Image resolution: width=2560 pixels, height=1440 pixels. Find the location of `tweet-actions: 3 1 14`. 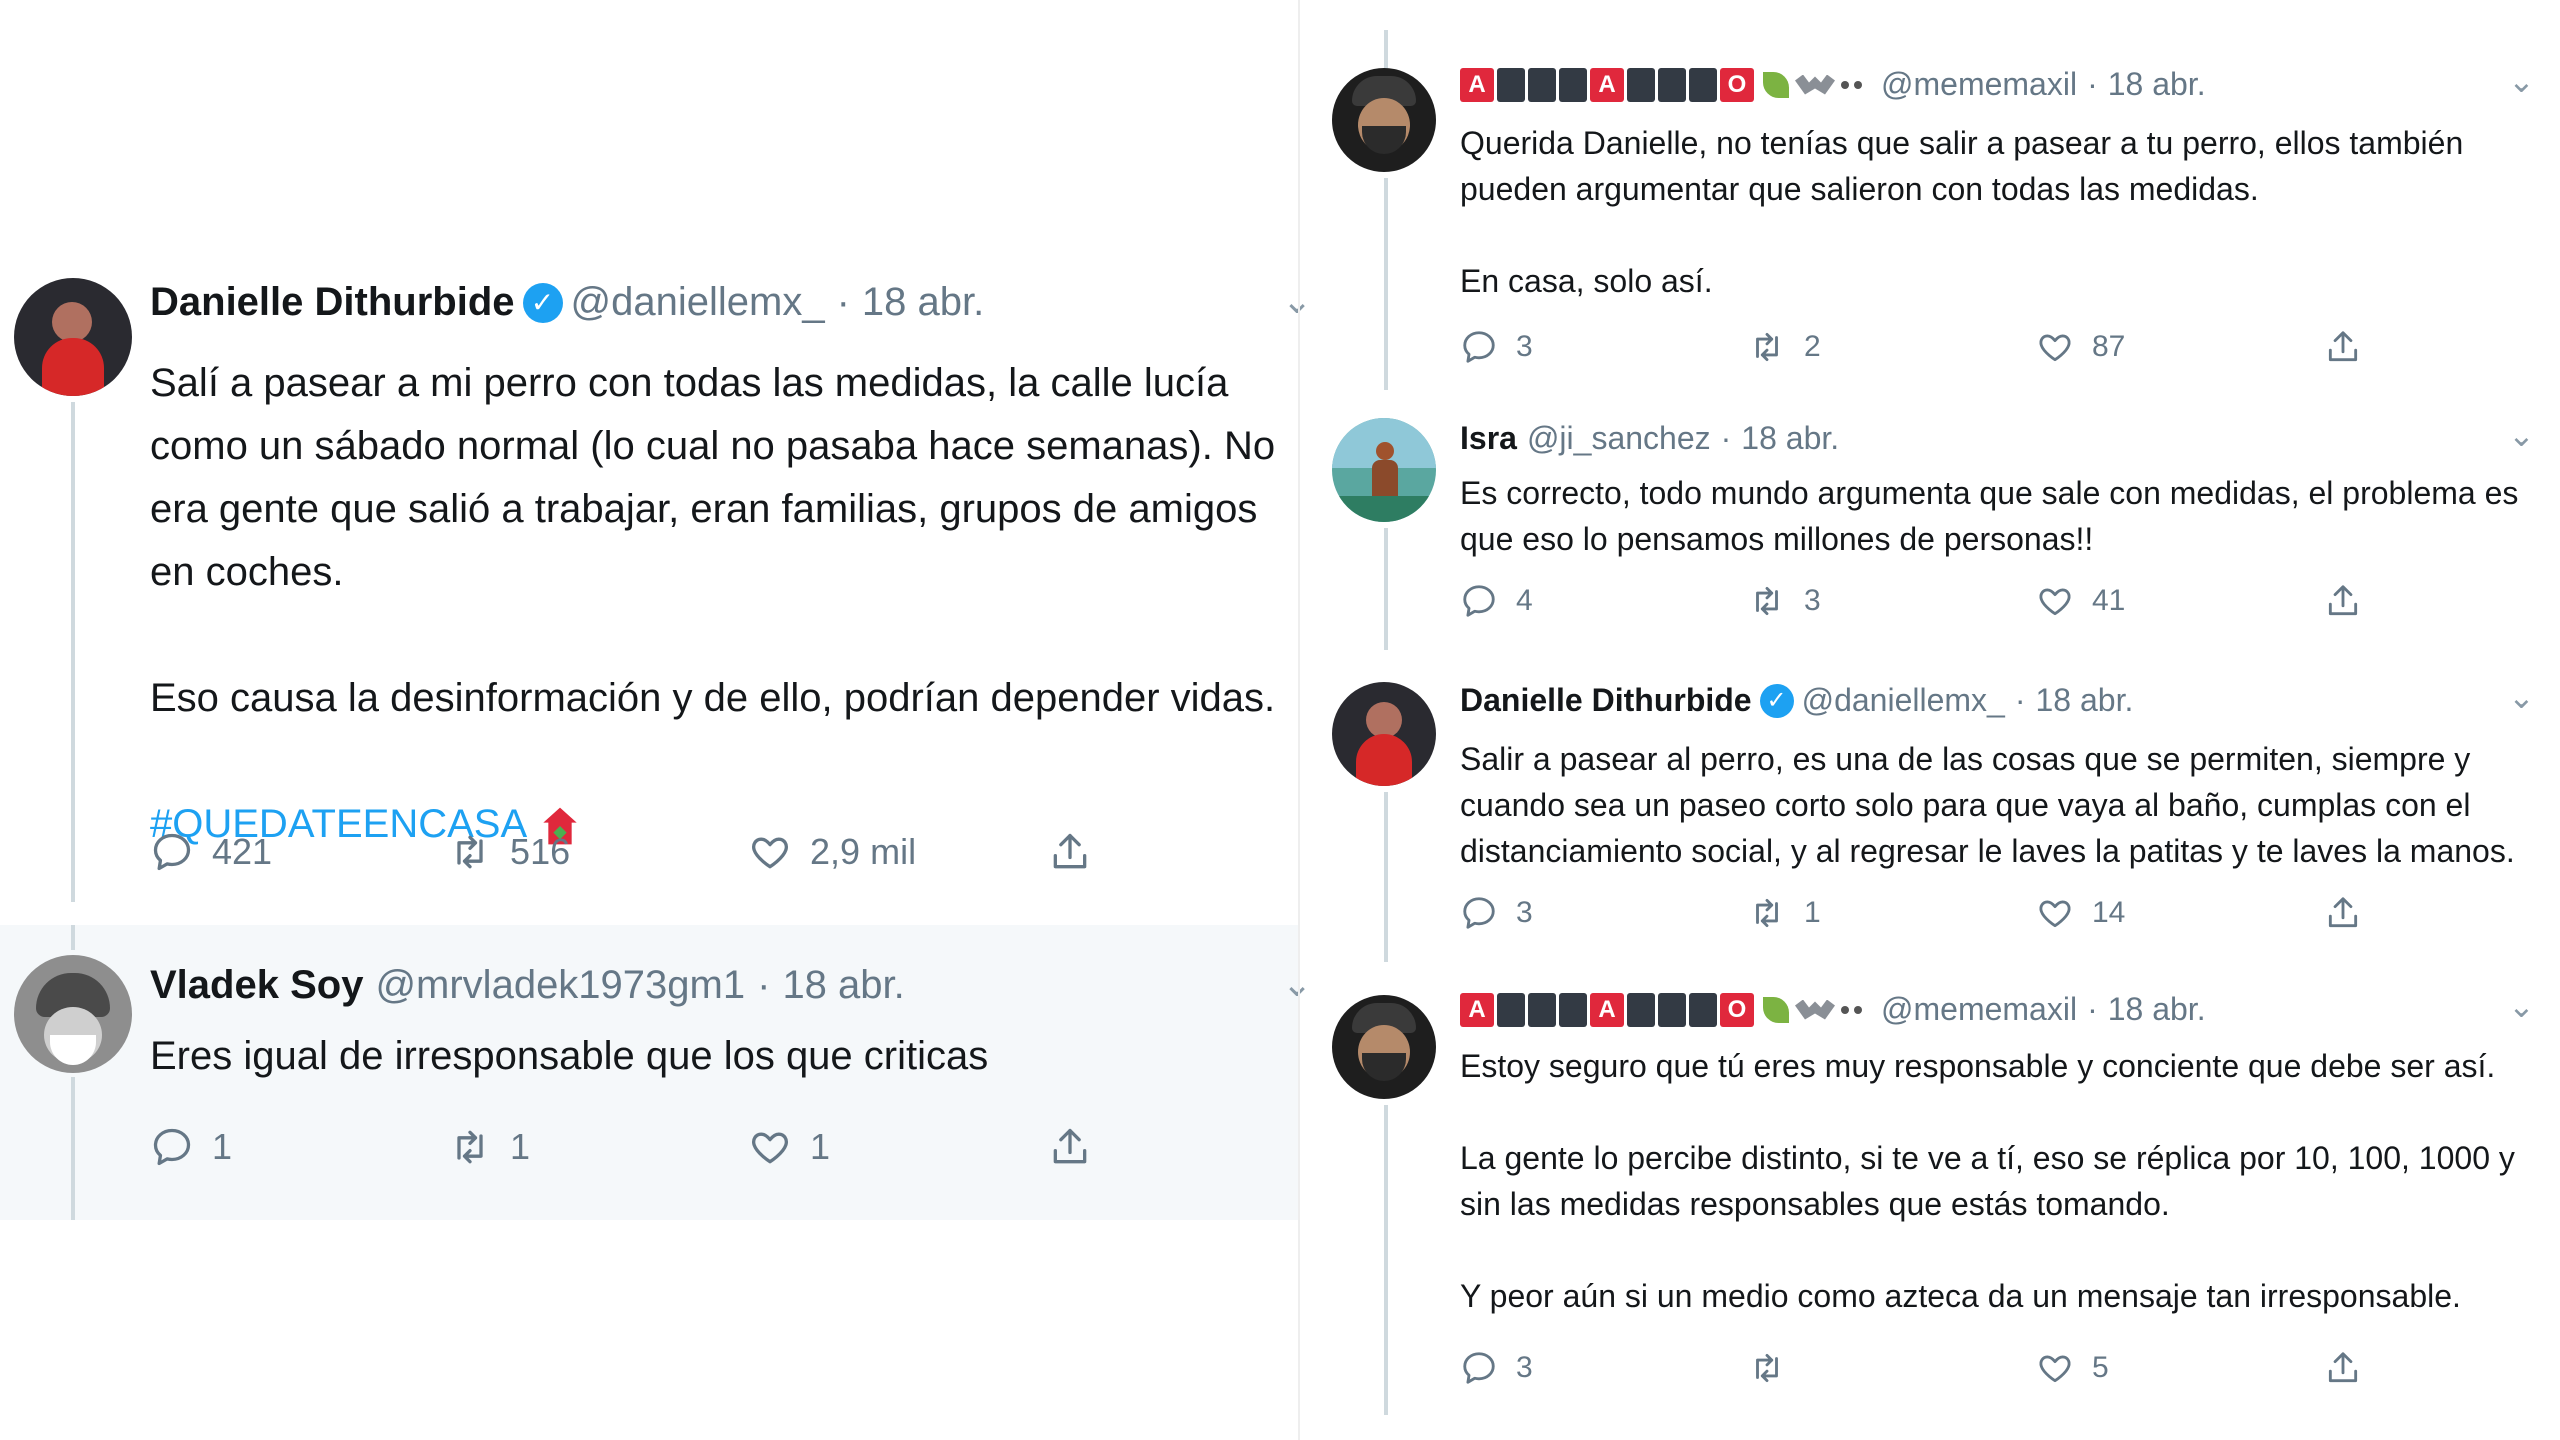

tweet-actions: 3 1 14 is located at coordinates (1920, 913).